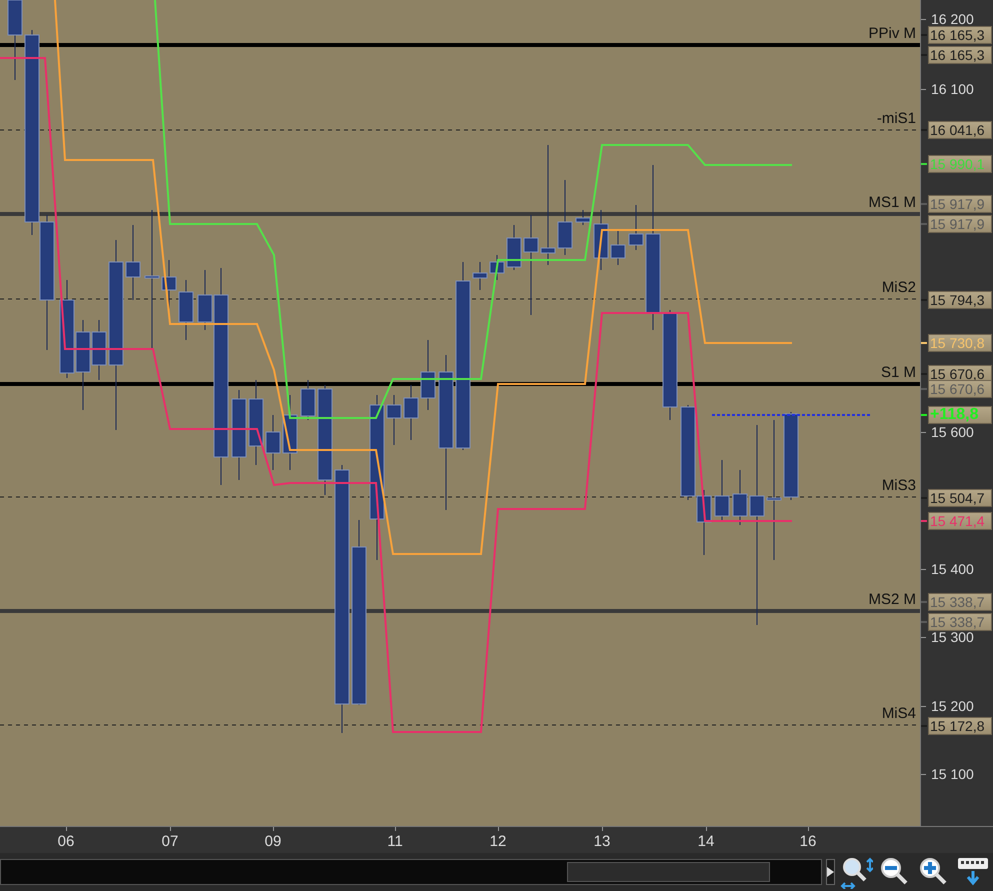 This screenshot has height=891, width=993. What do you see at coordinates (668, 872) in the screenshot?
I see `scrollbar-thumb` at bounding box center [668, 872].